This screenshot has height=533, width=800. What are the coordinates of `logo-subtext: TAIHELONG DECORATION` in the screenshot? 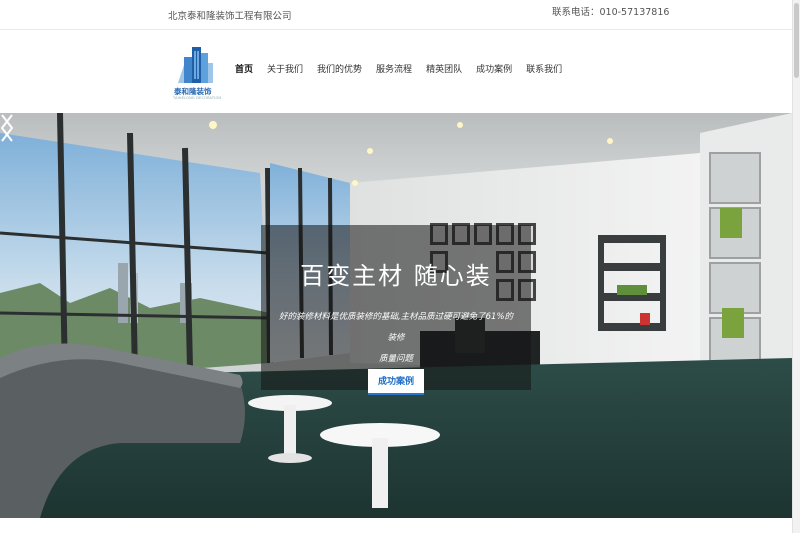 It's located at (197, 98).